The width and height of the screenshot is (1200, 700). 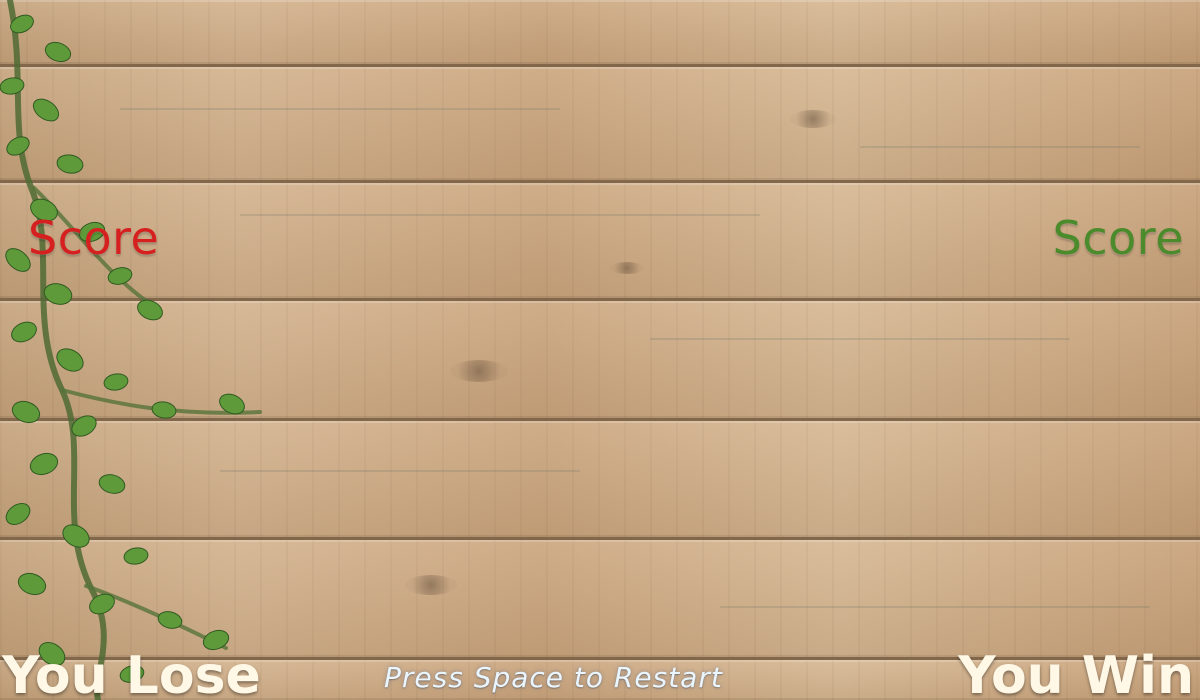 I want to click on restart-prompt: Press Space to Restart, so click(x=553, y=677).